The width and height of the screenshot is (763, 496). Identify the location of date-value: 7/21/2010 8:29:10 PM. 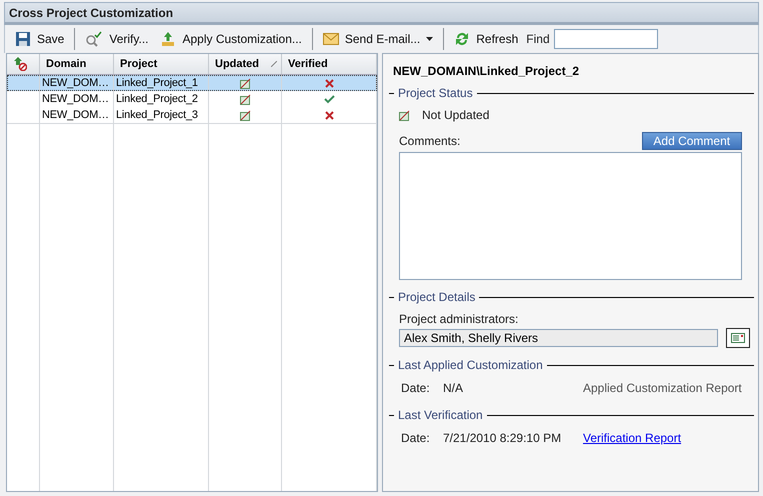
(502, 438).